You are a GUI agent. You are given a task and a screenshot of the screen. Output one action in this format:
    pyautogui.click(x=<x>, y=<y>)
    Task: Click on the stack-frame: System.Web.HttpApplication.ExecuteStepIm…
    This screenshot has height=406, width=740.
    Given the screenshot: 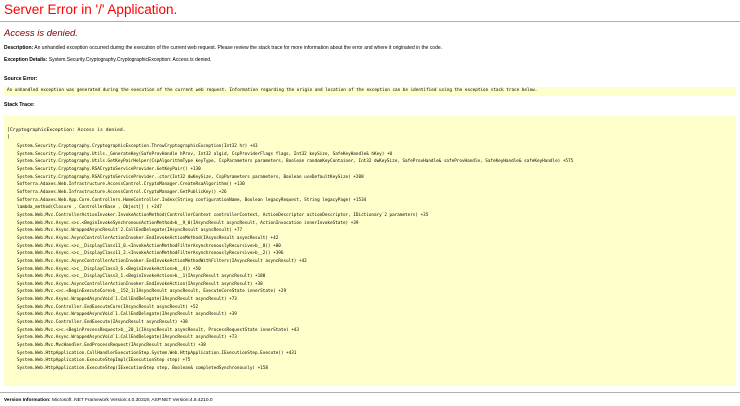 What is the action you would take?
    pyautogui.click(x=104, y=361)
    